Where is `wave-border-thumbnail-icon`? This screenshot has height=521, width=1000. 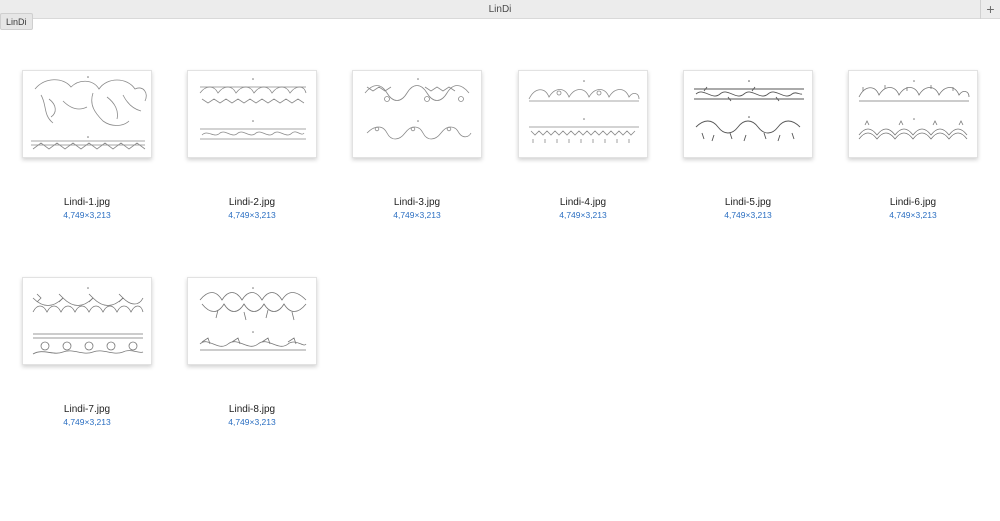
wave-border-thumbnail-icon is located at coordinates (914, 110).